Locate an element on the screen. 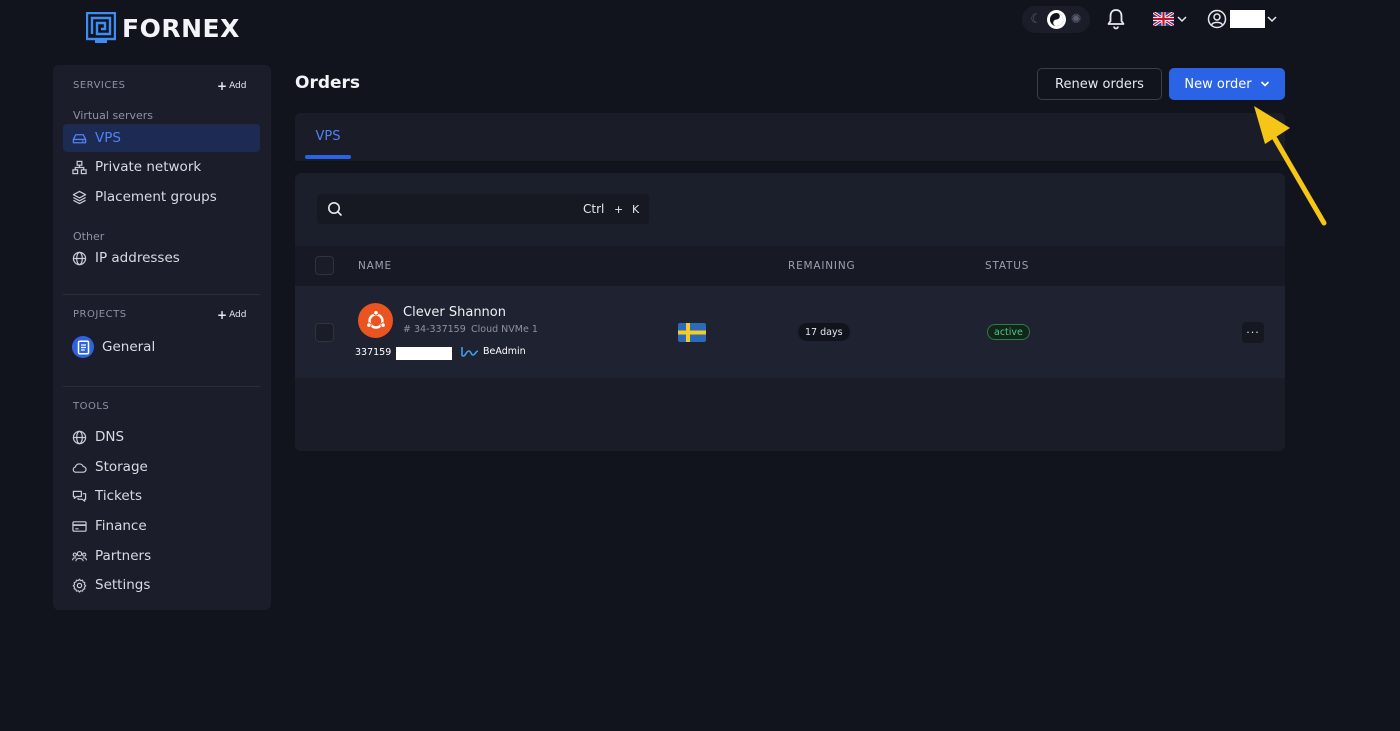 This screenshot has width=1400, height=731. add-service-button: + Add is located at coordinates (232, 86).